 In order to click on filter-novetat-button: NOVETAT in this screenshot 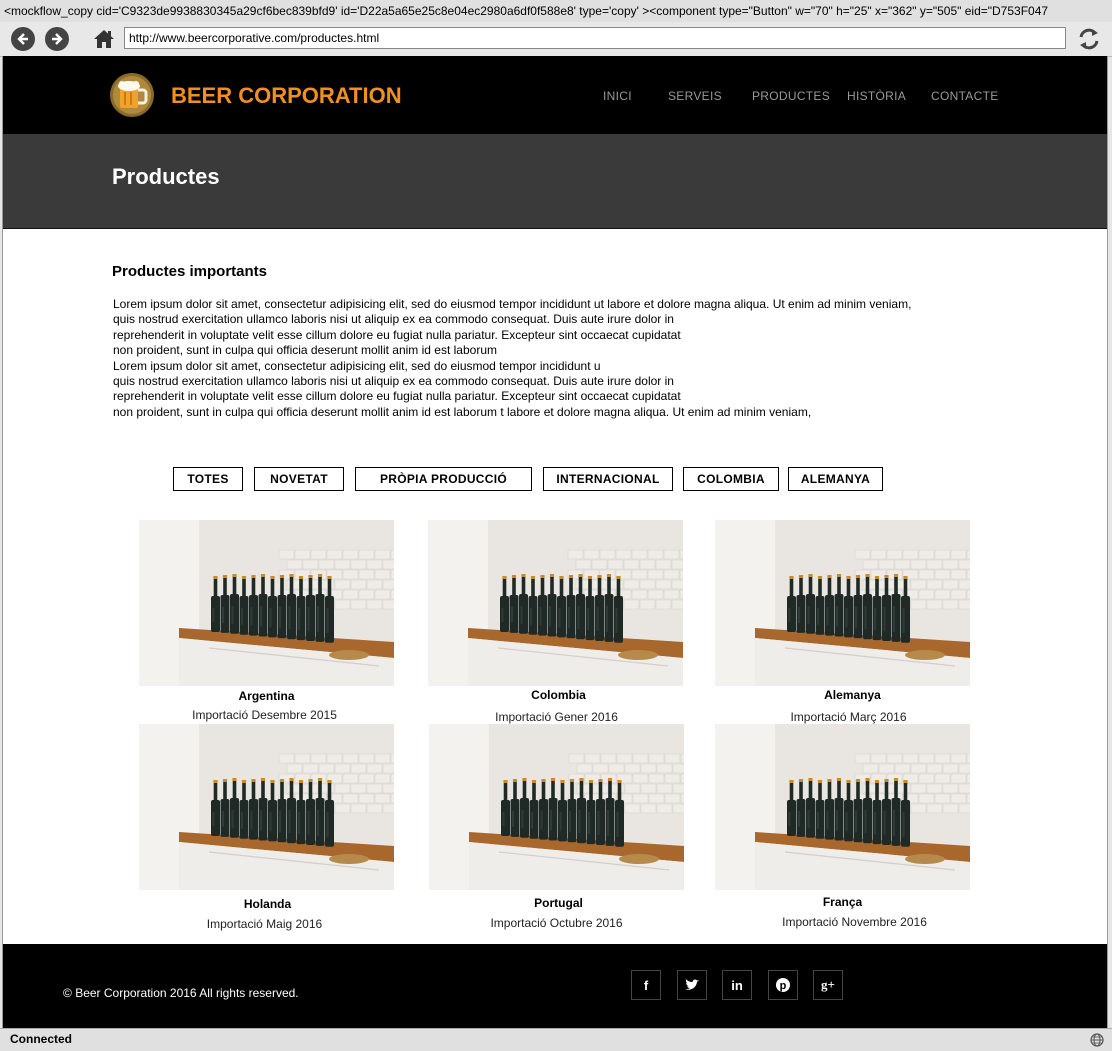, I will do `click(299, 479)`.